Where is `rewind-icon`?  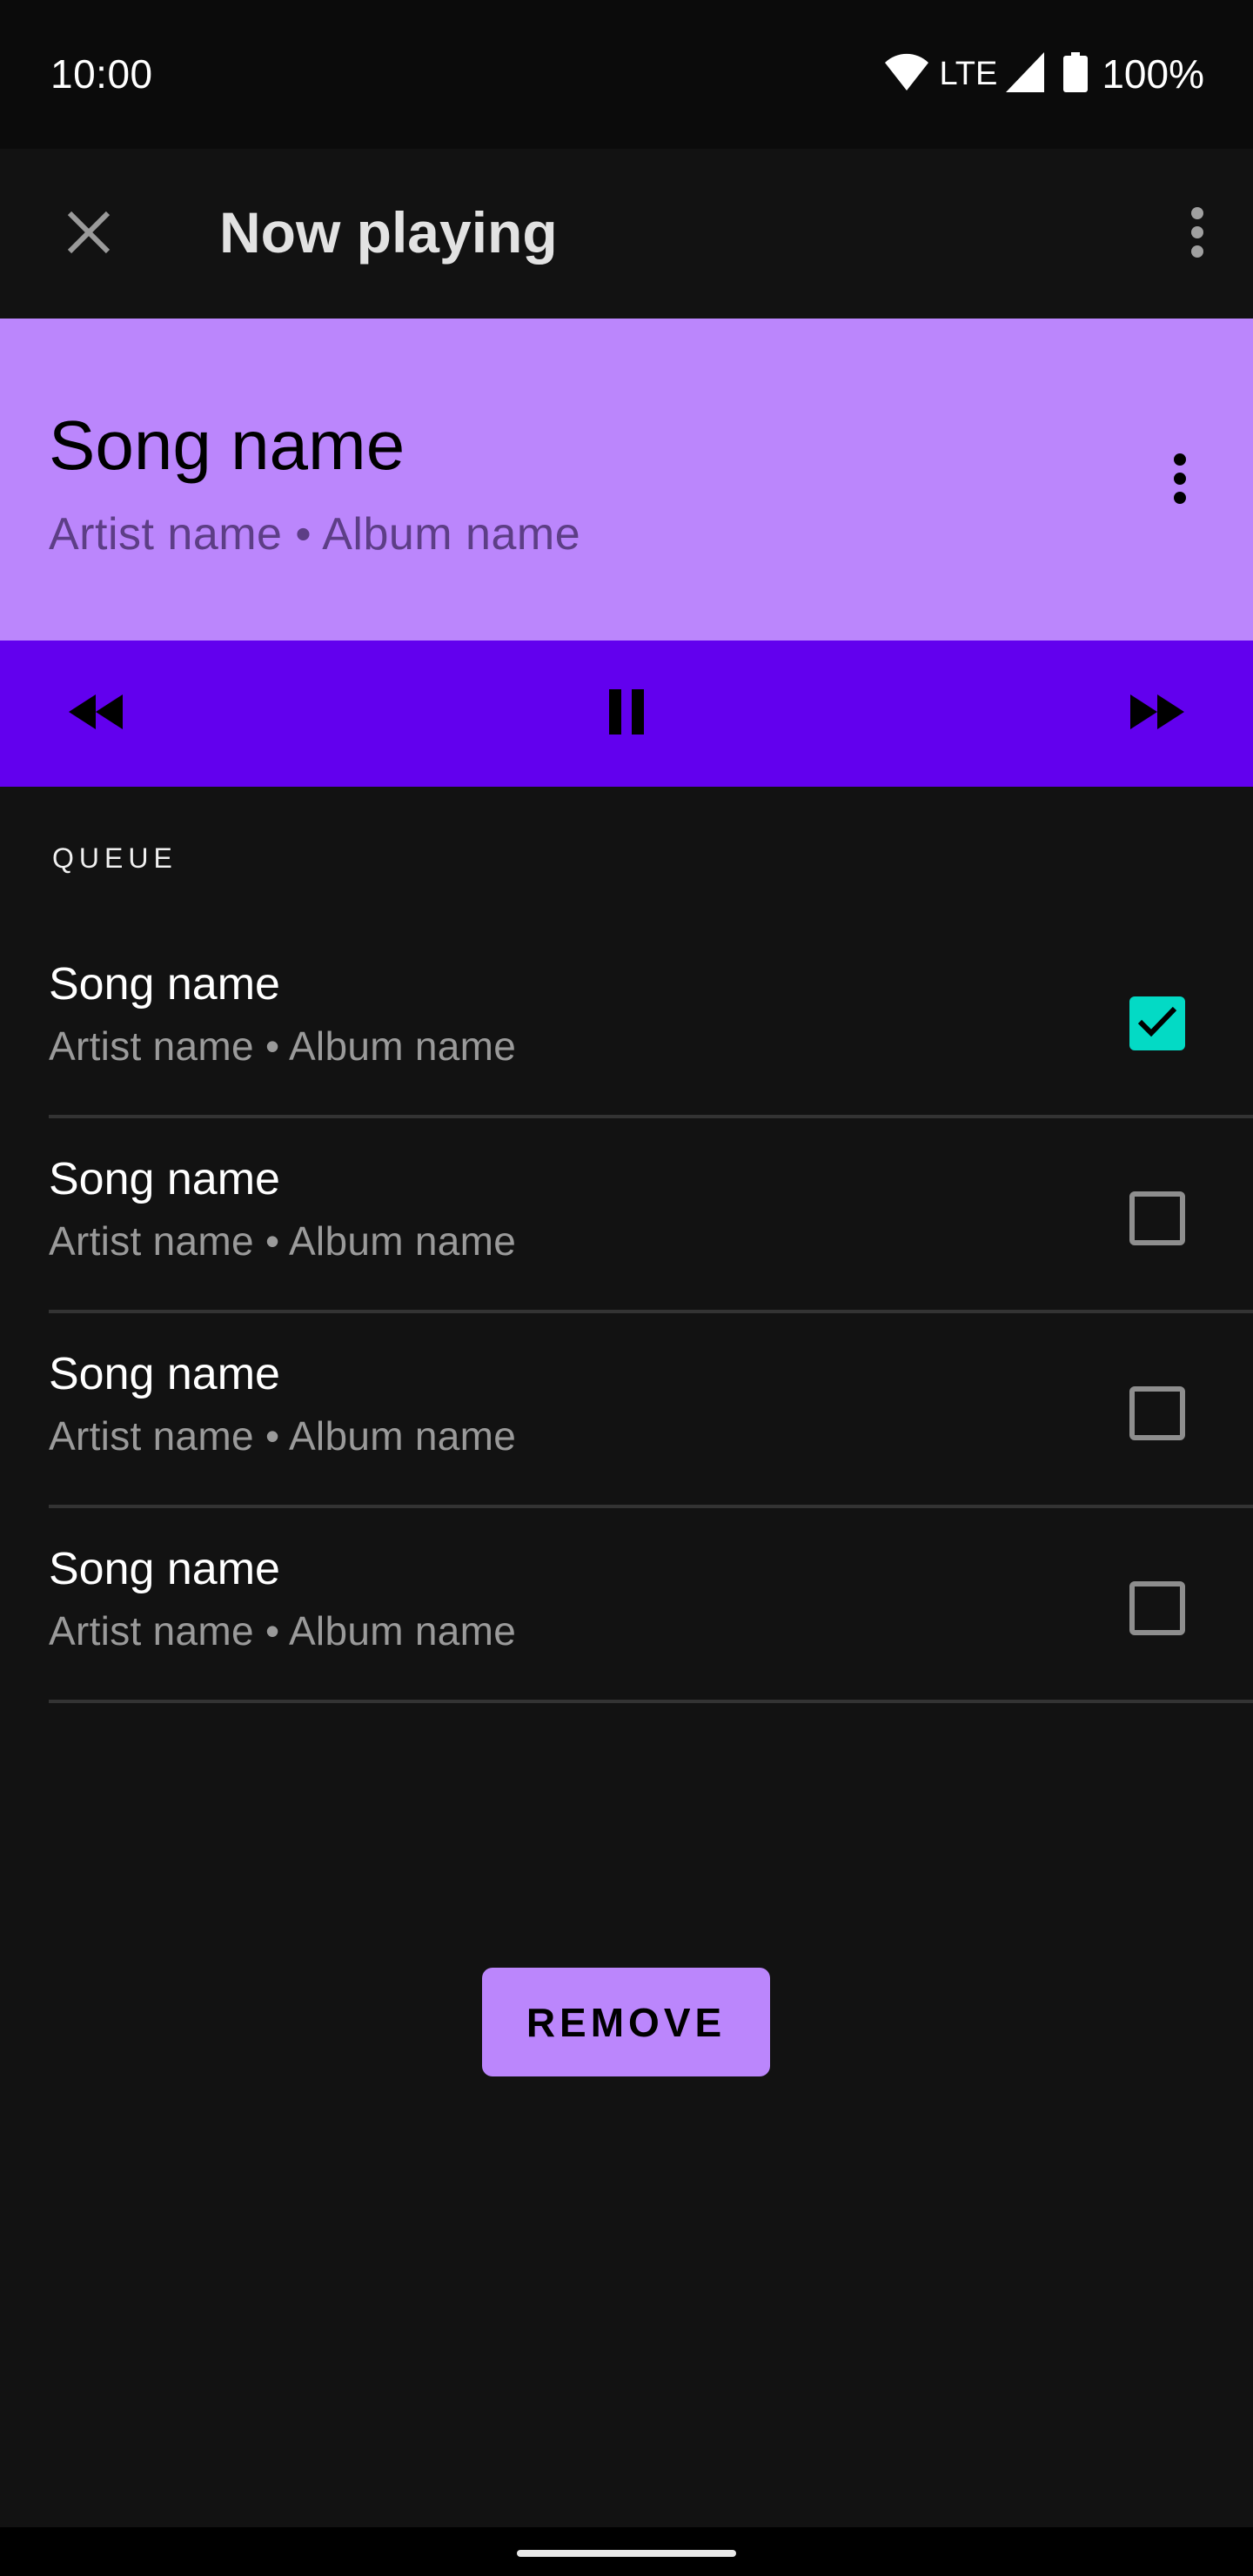
rewind-icon is located at coordinates (95, 714).